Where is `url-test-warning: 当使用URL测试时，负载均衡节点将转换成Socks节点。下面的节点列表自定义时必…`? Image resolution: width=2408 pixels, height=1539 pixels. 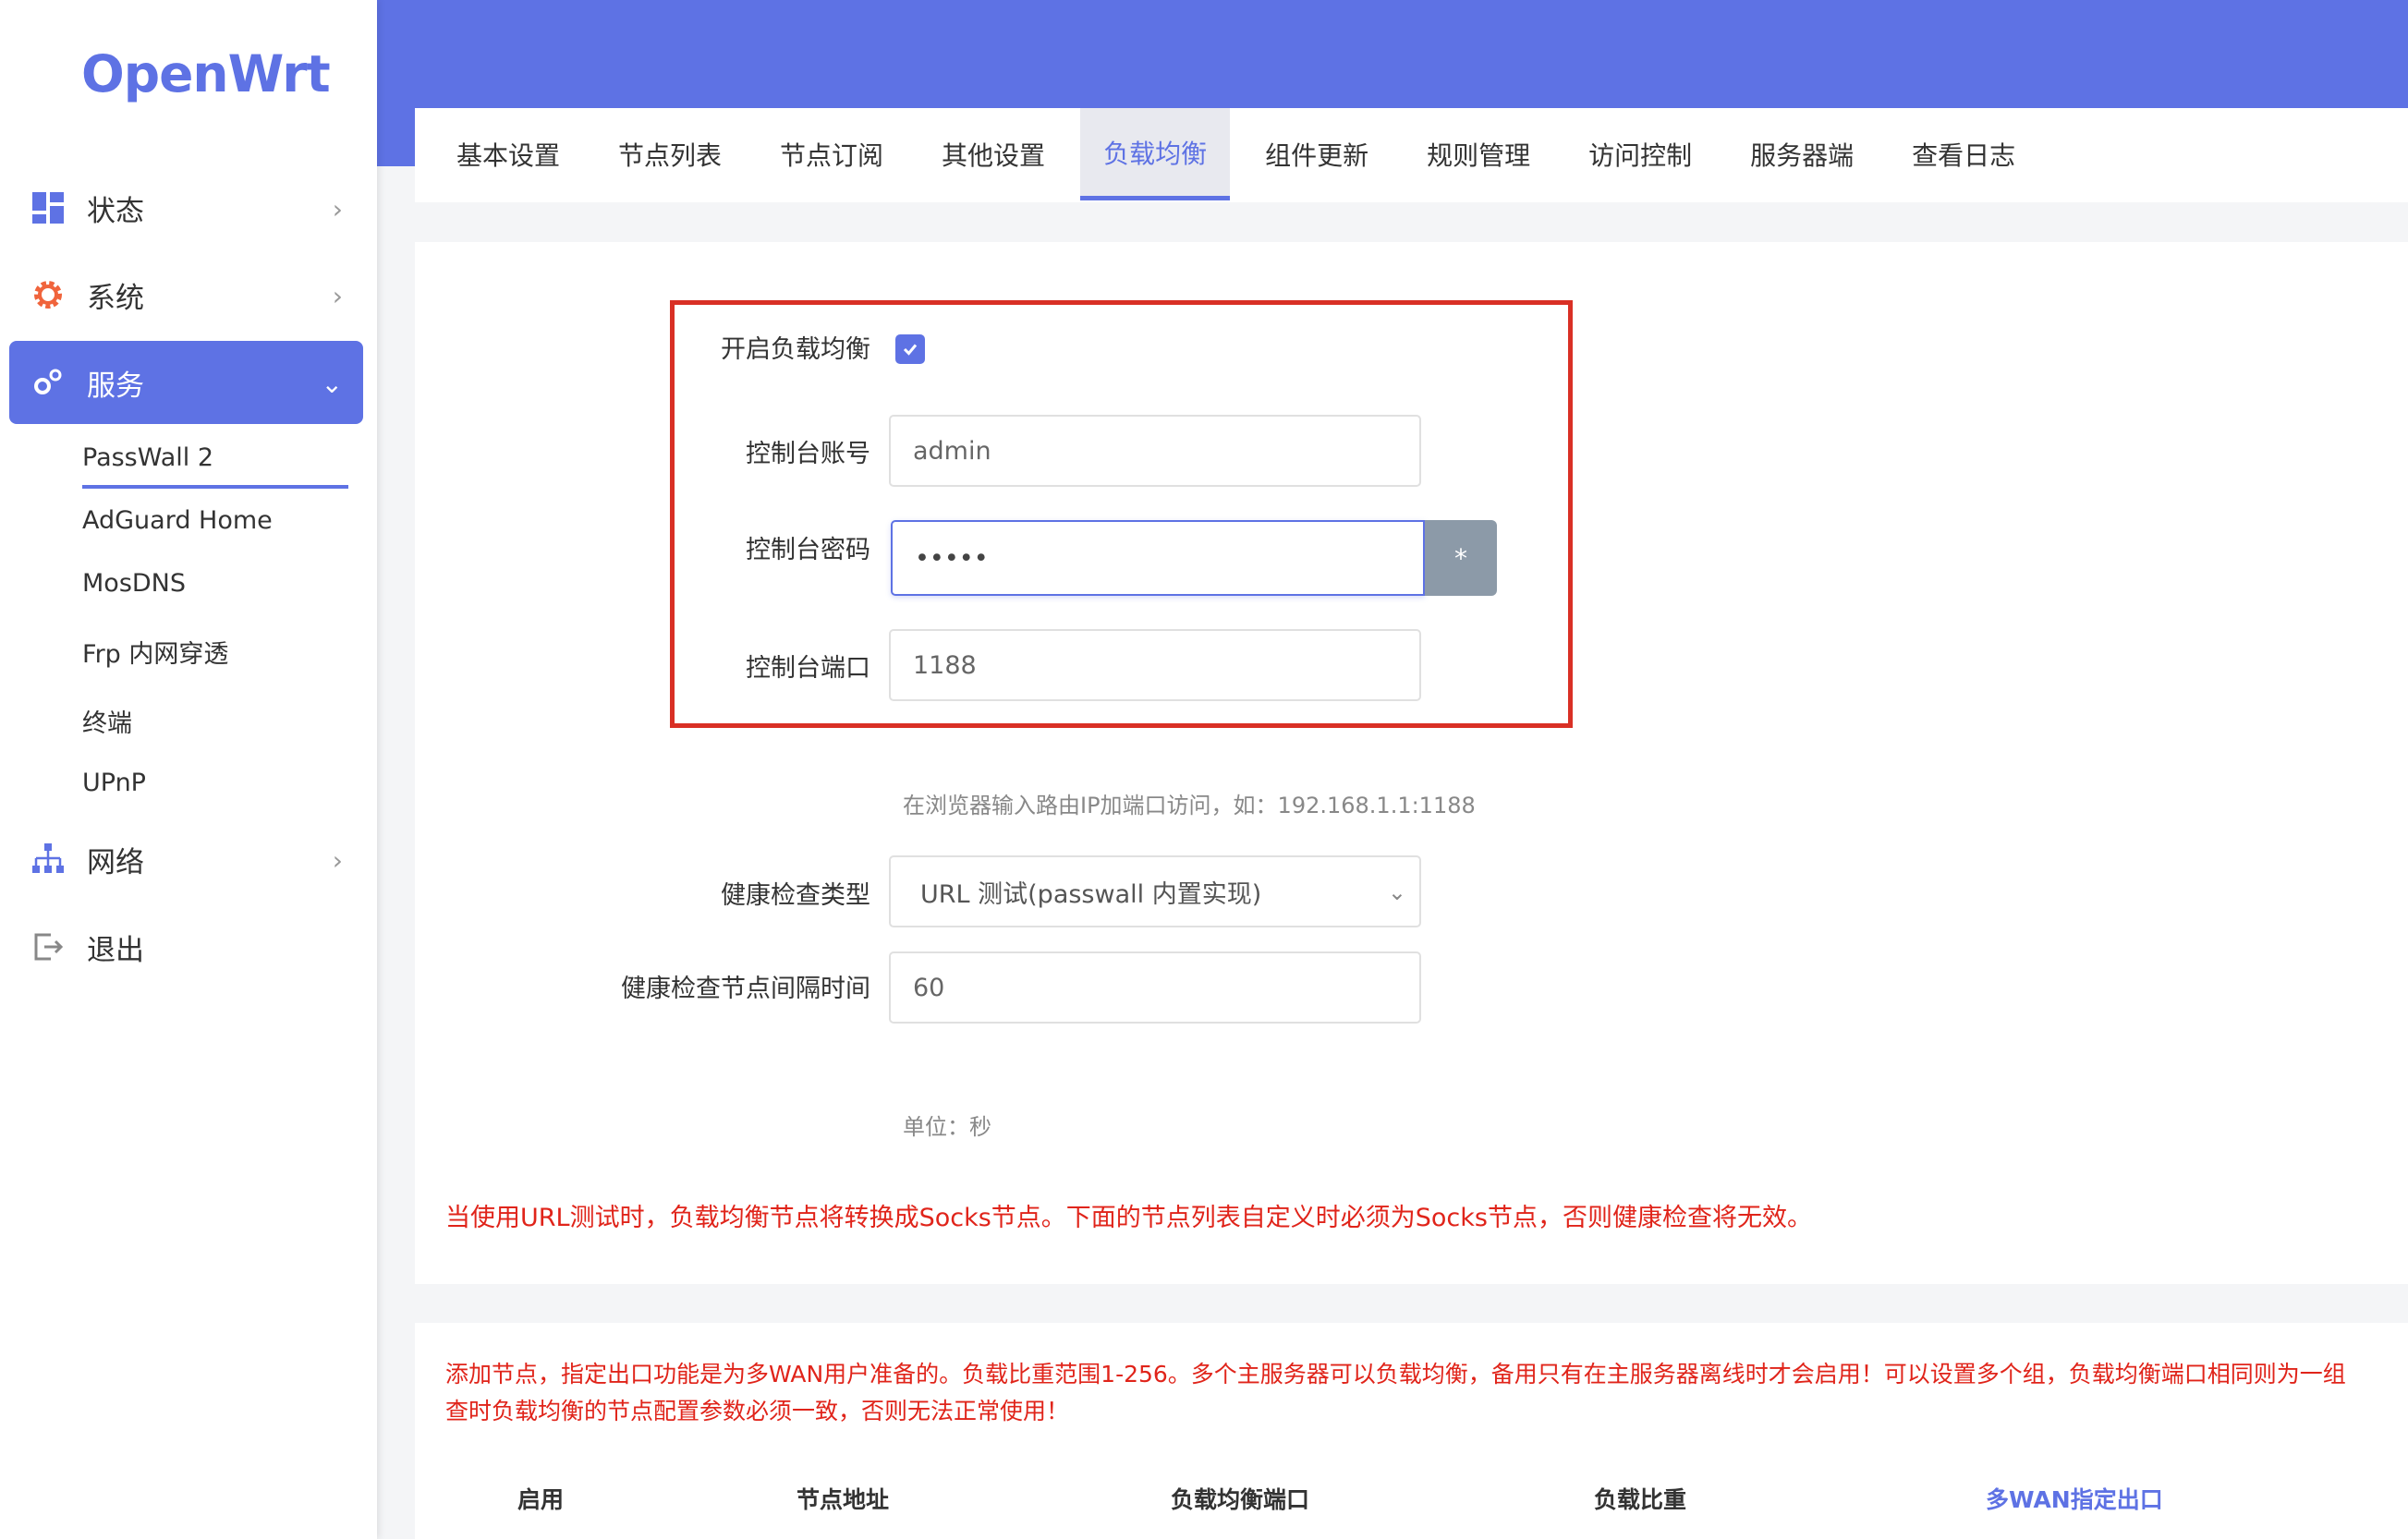
url-test-warning: 当使用URL测试时，负载均衡节点将转换成Socks节点。下面的节点列表自定义时必… is located at coordinates (1128, 1218).